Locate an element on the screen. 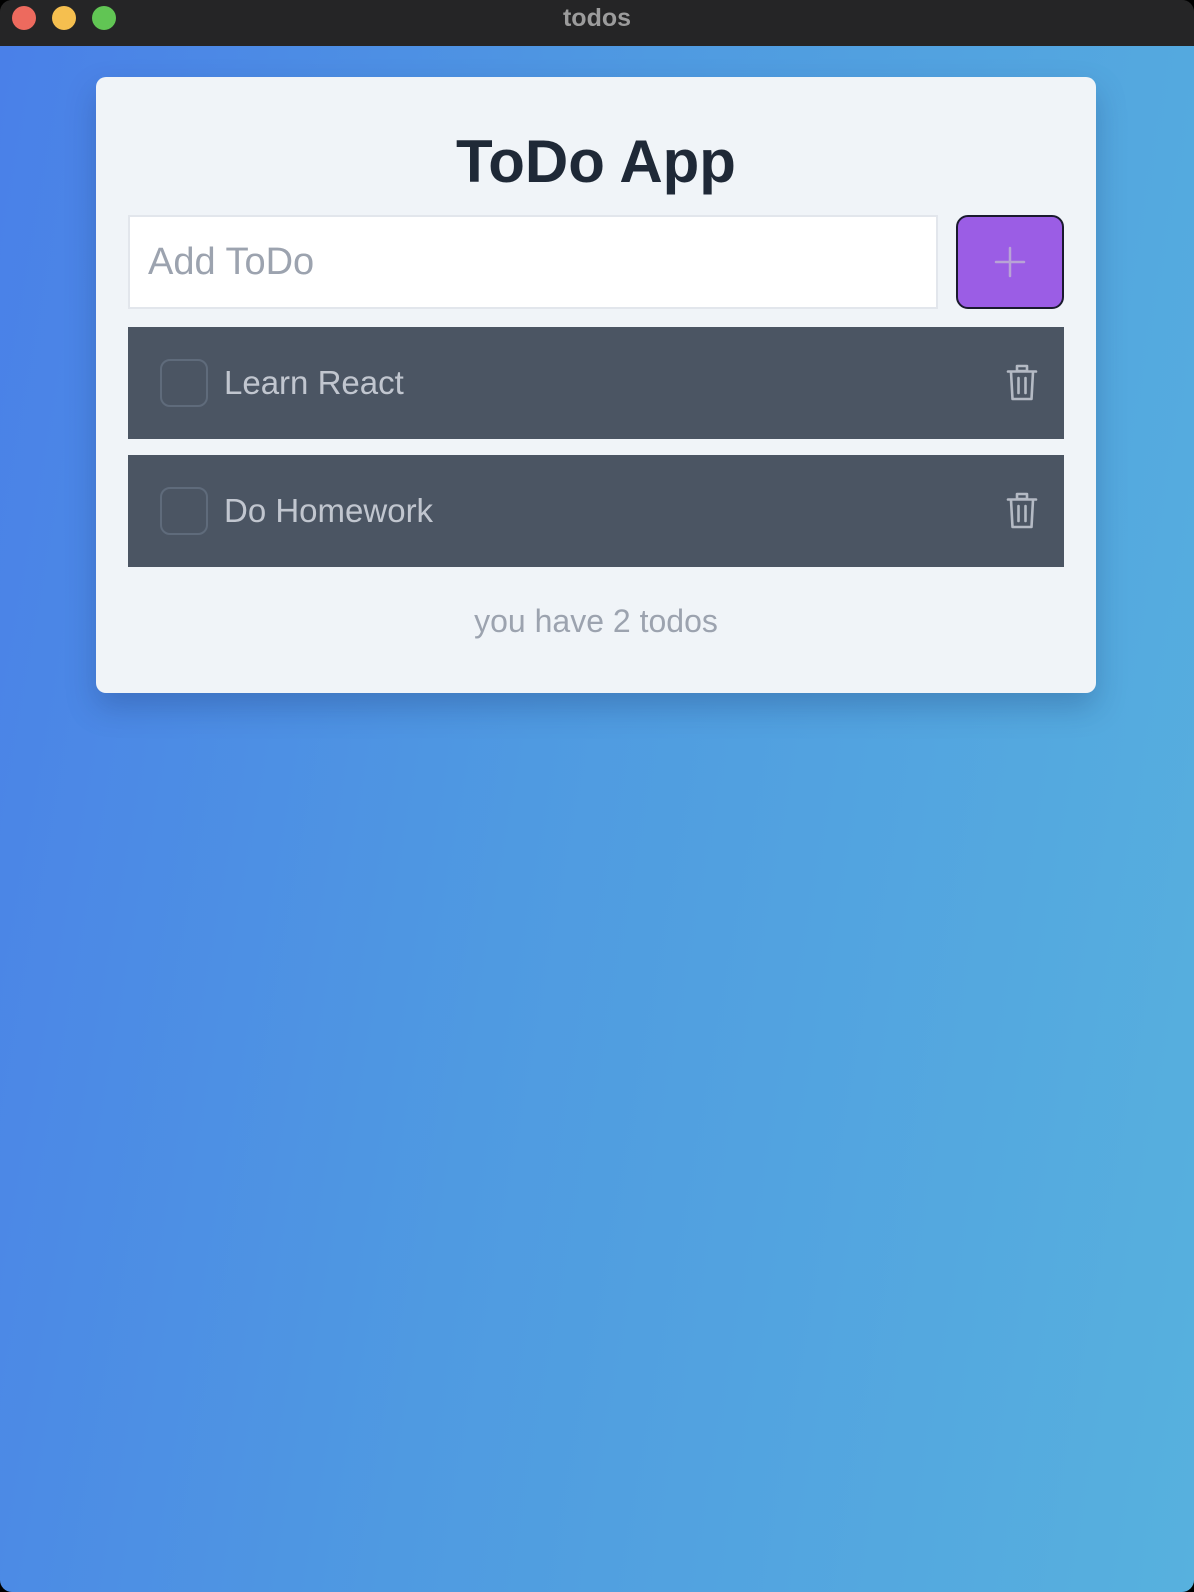  todo-label: Learn React is located at coordinates (314, 382).